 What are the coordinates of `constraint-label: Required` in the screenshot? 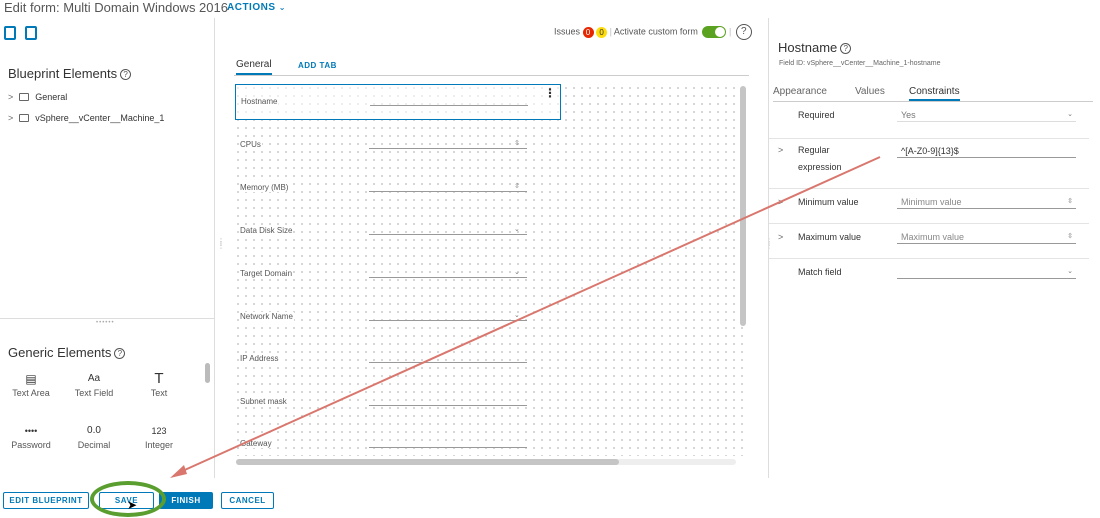 It's located at (816, 115).